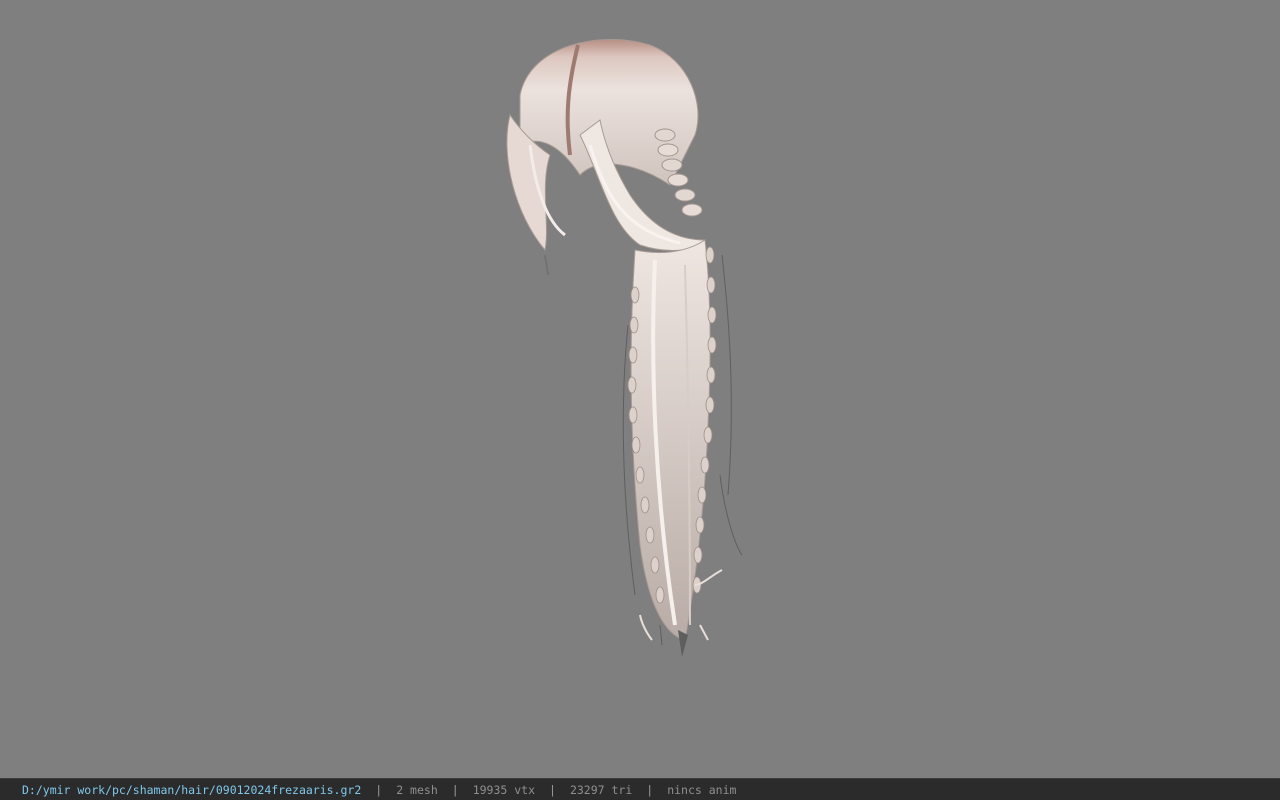 The image size is (1280, 800). Describe the element at coordinates (417, 789) in the screenshot. I see `mesh-count: 2 mesh` at that location.